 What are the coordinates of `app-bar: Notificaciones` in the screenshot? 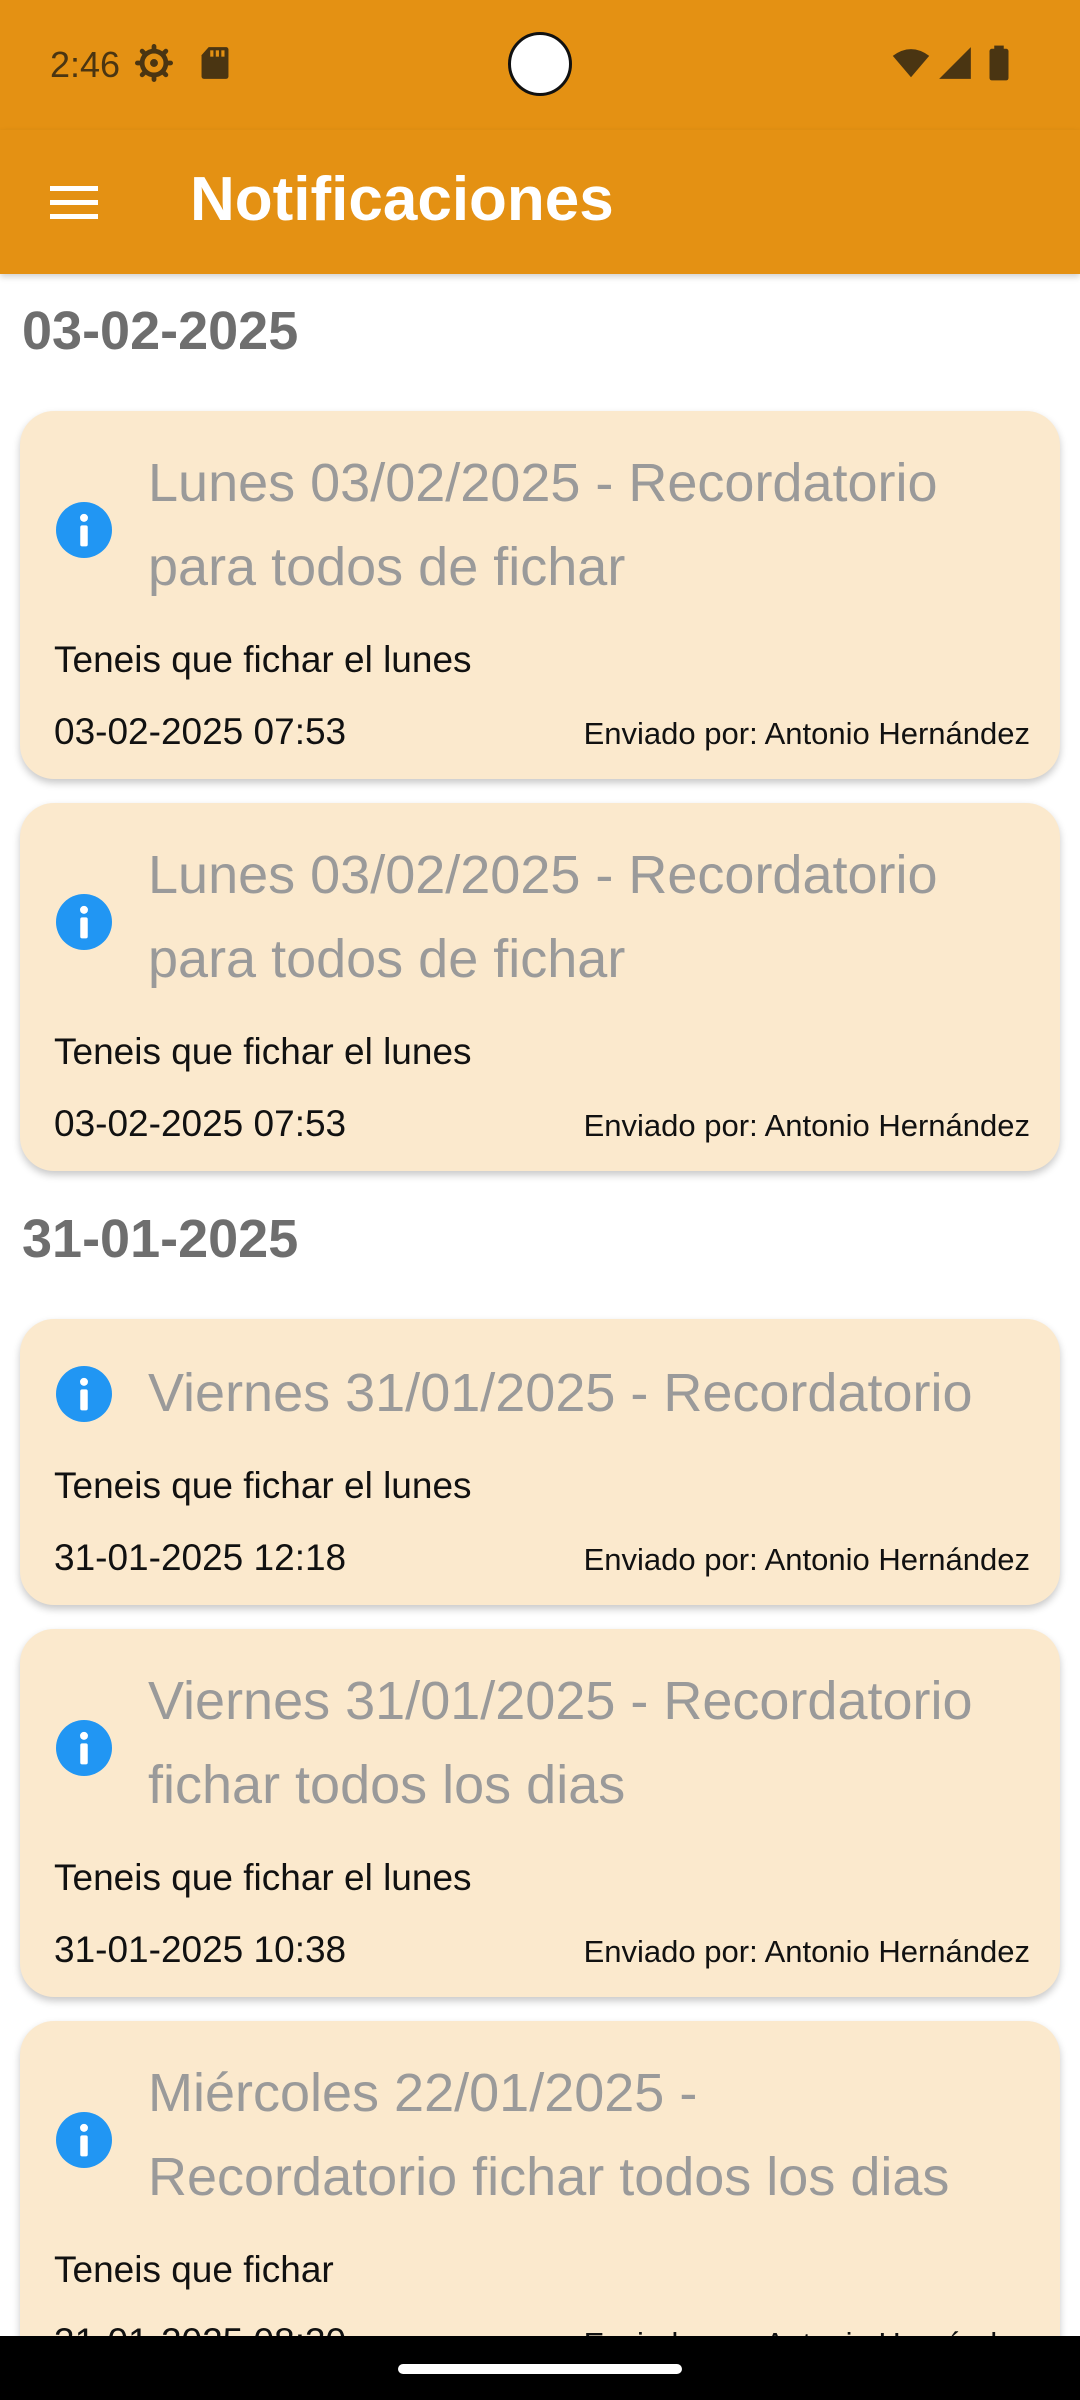 It's located at (540, 202).